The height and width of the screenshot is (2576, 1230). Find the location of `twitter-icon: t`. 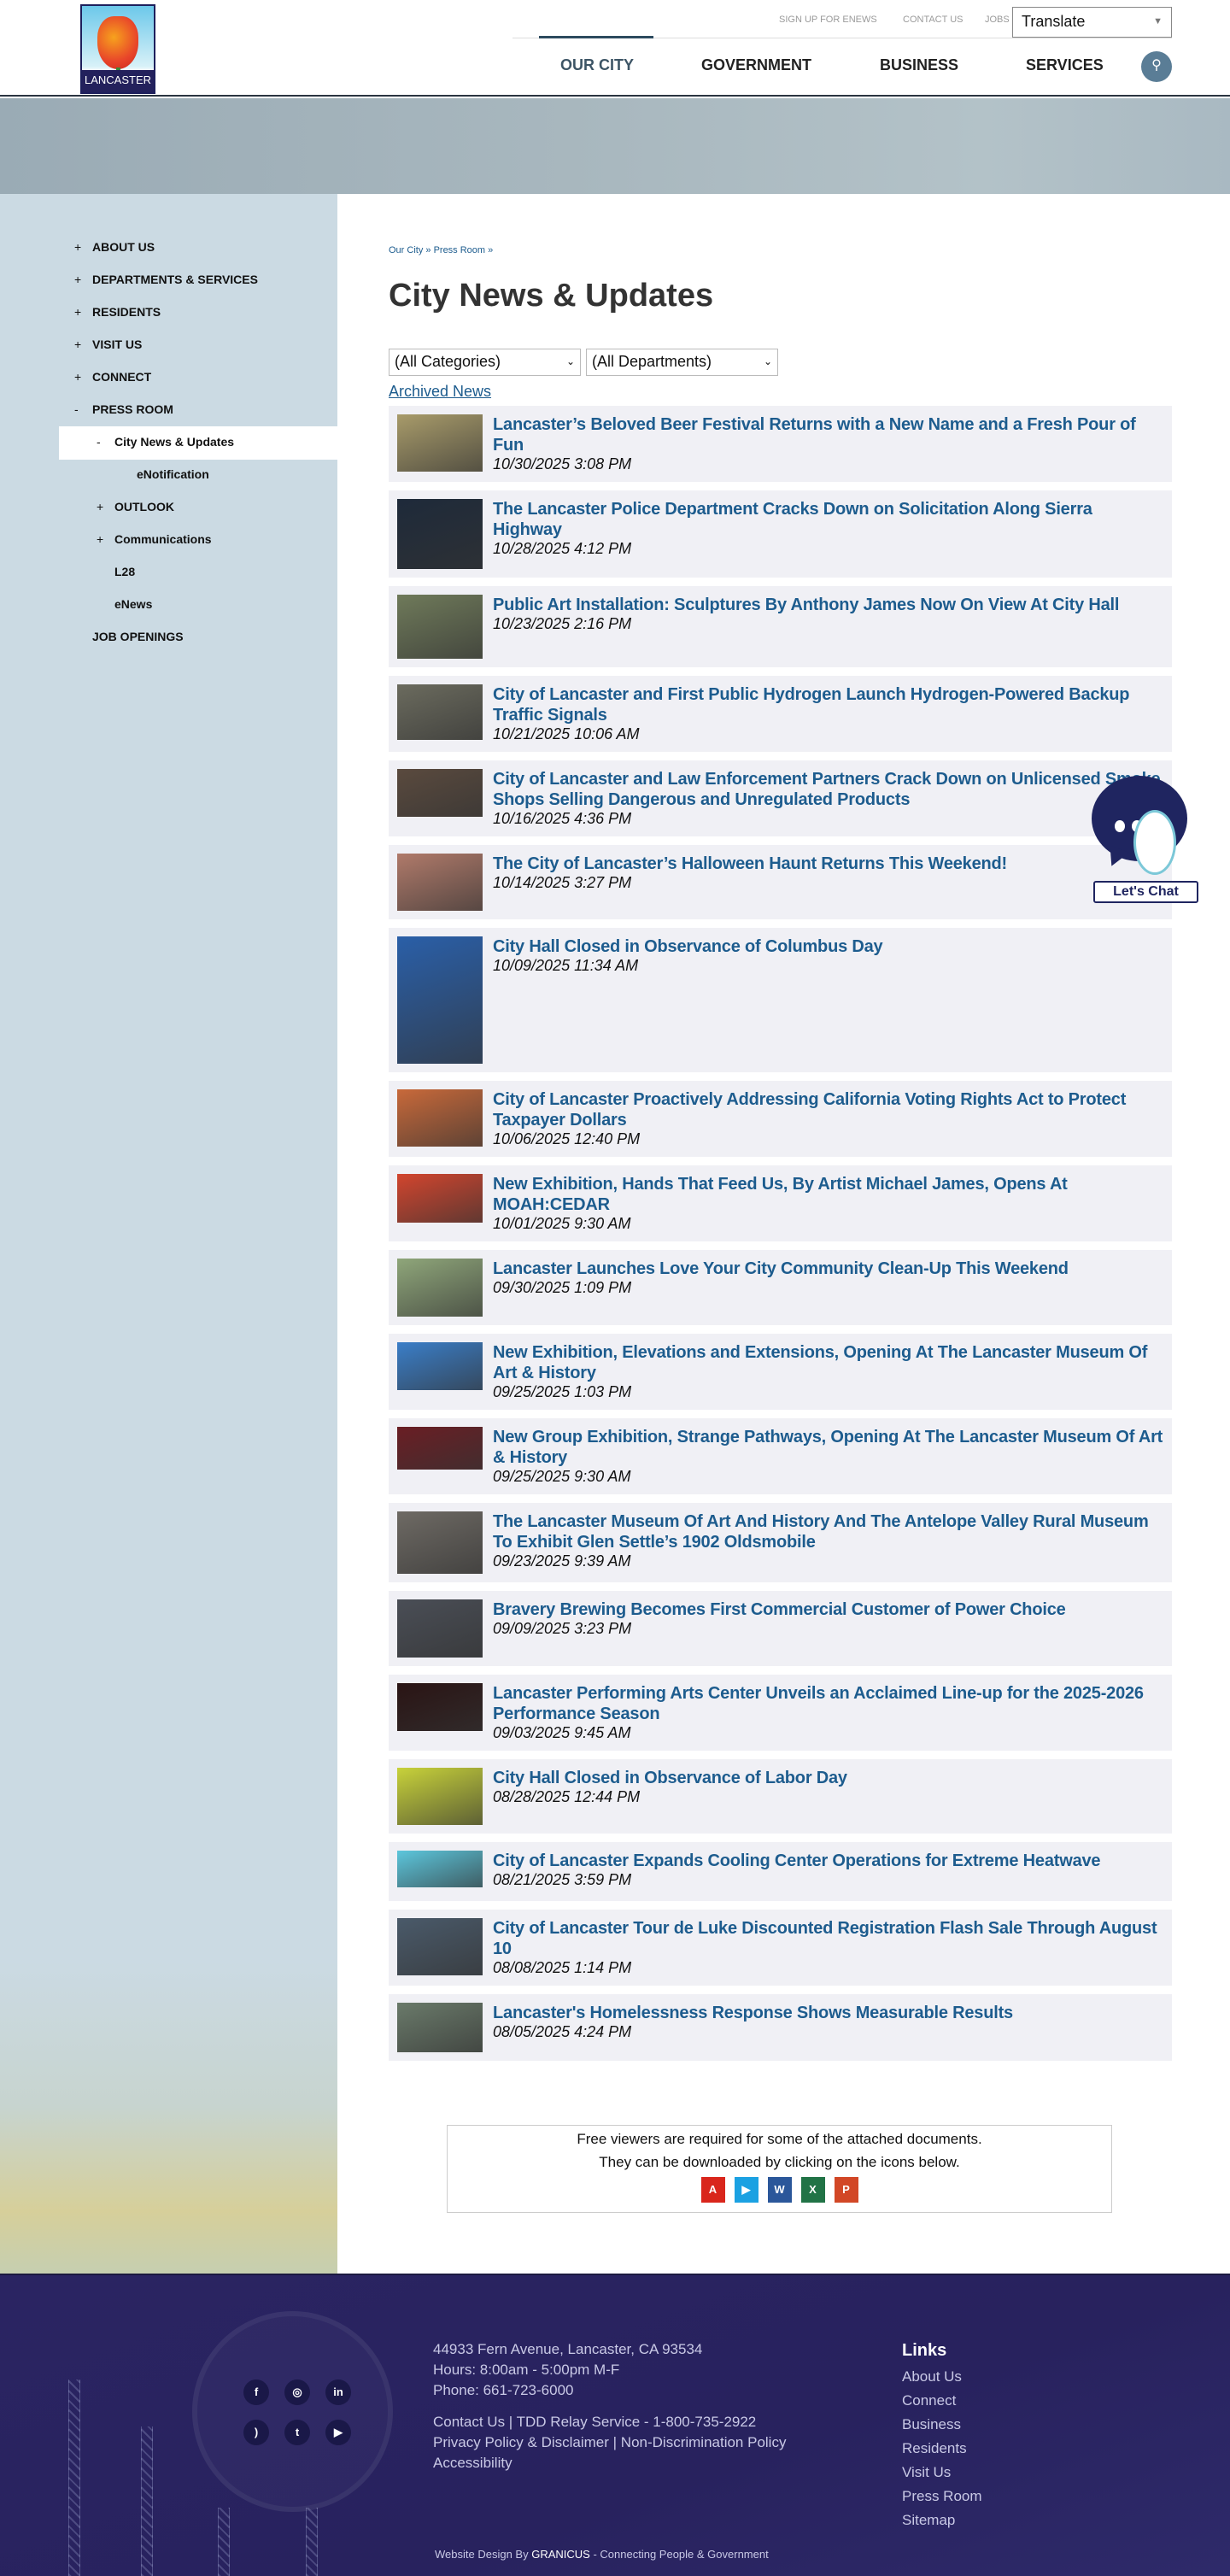

twitter-icon: t is located at coordinates (297, 2432).